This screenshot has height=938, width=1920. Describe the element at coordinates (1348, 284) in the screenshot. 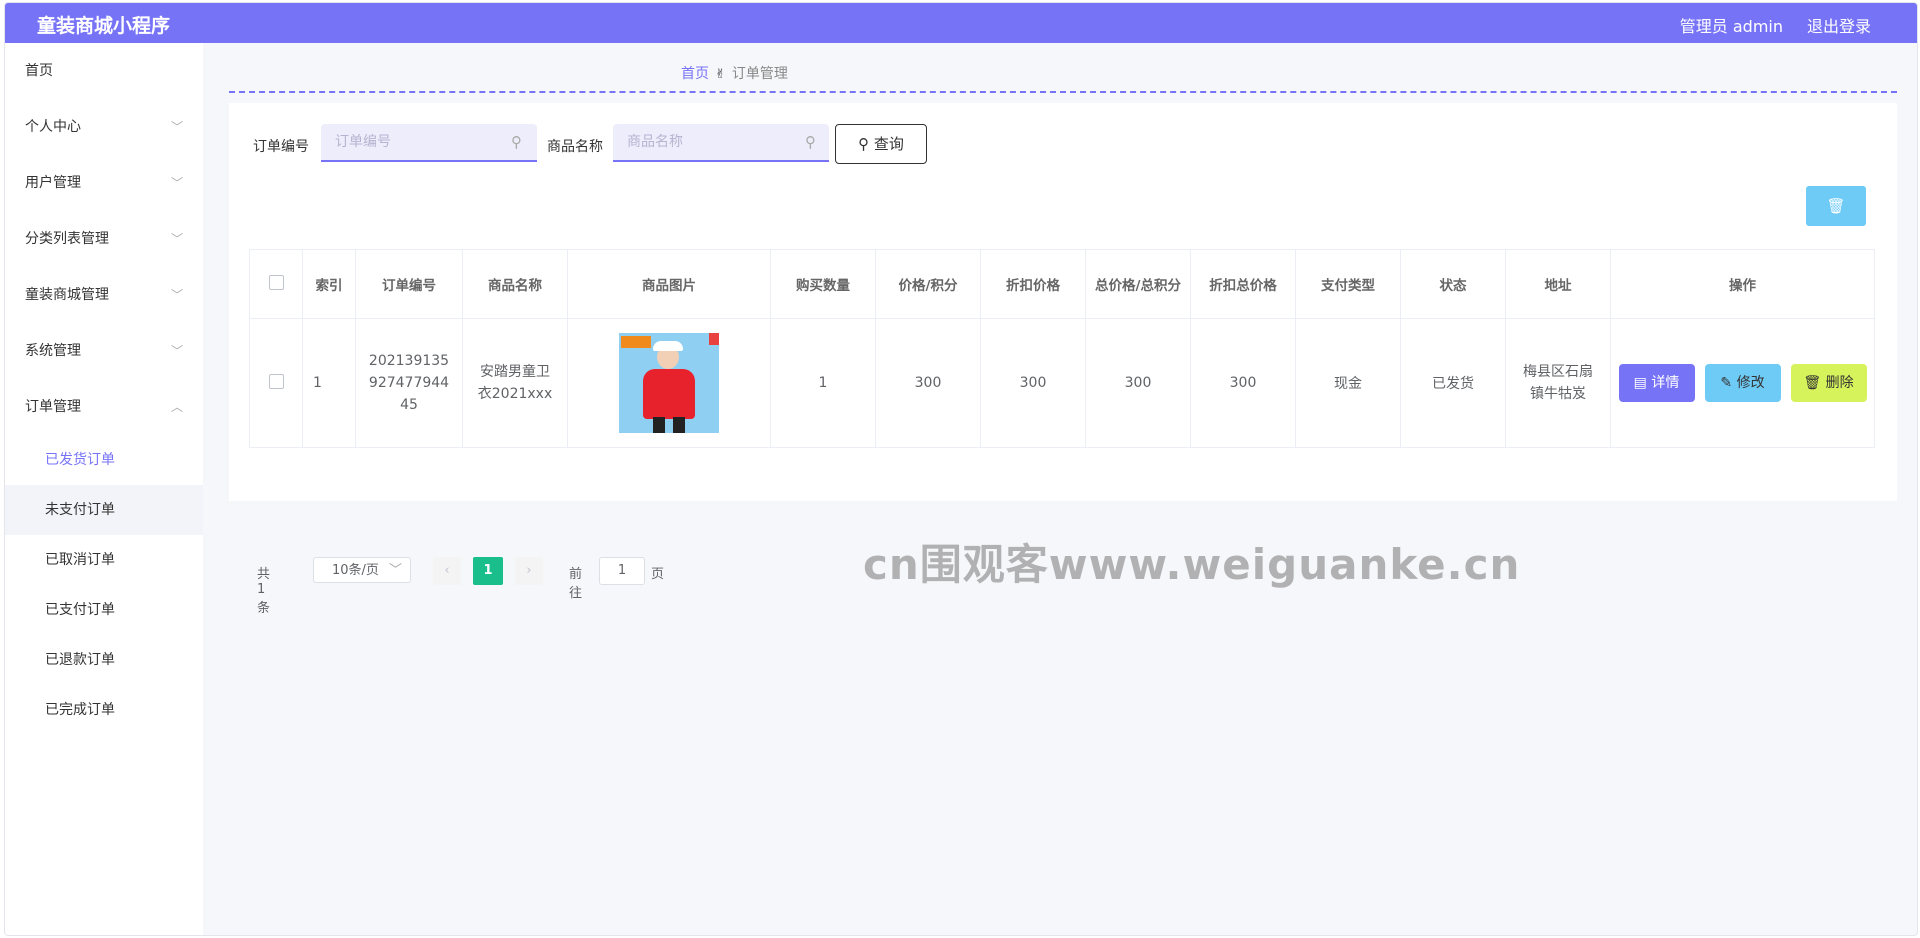

I see `column-header: 支付类型` at that location.